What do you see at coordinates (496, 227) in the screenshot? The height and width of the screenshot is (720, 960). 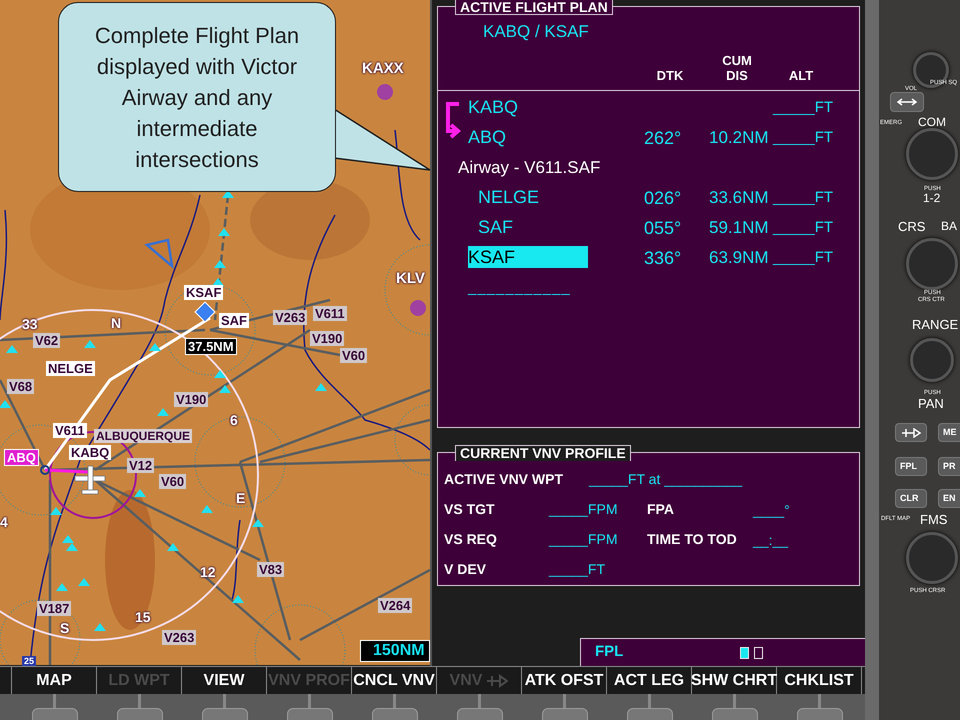 I see `waypoint-name: SAF` at bounding box center [496, 227].